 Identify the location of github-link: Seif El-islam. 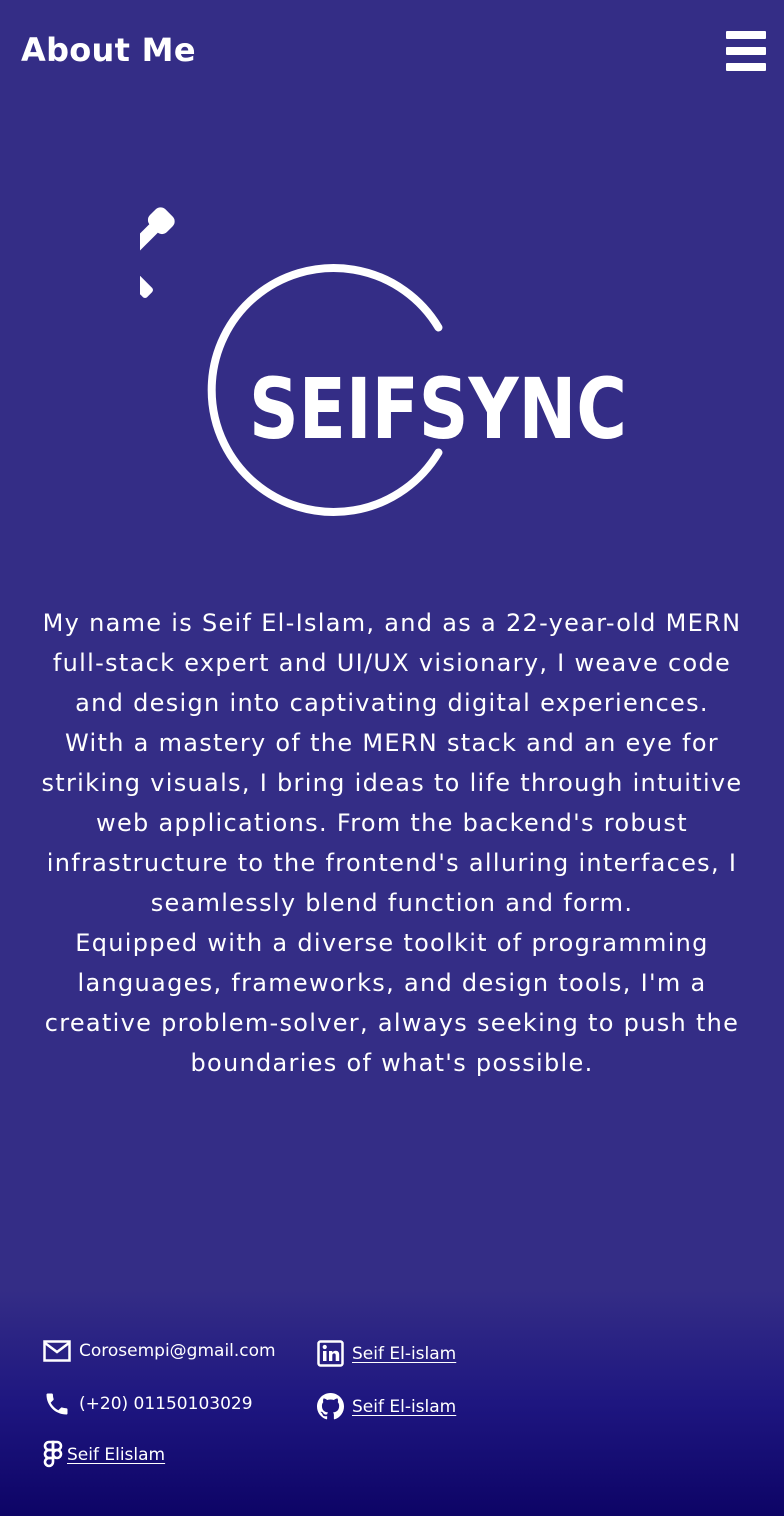
(386, 1406).